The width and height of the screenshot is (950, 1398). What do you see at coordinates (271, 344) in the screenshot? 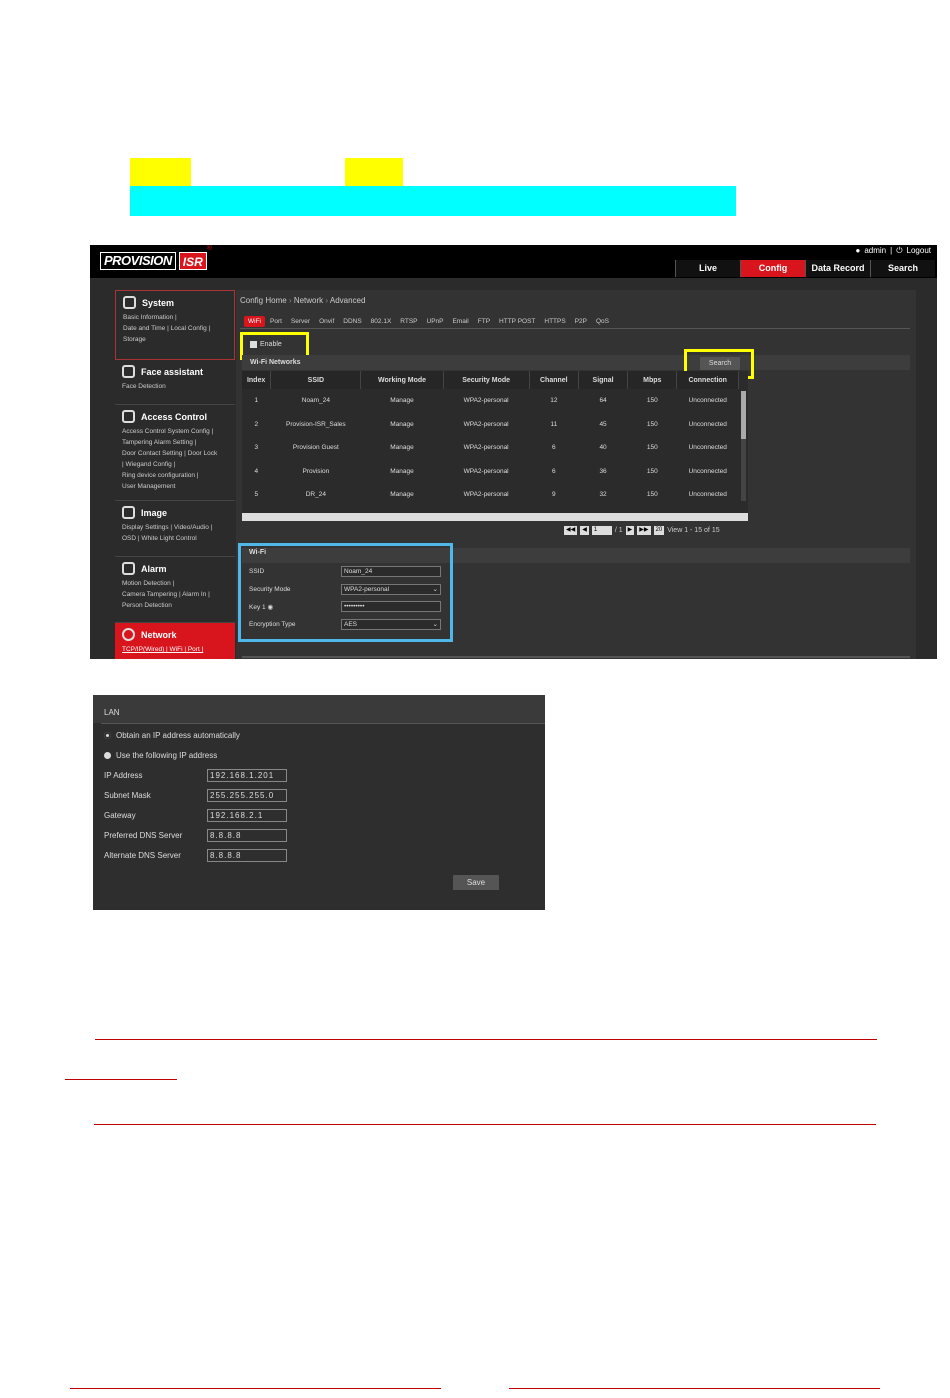
I see `enable-label: Enable` at bounding box center [271, 344].